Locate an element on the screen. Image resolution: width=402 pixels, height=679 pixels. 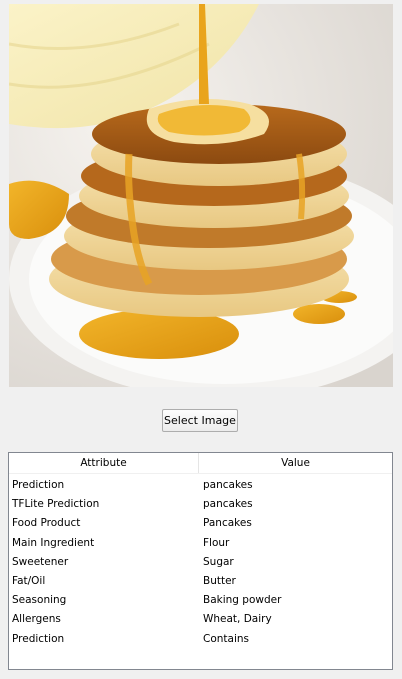
attribute-cell: Main Ingredient is located at coordinates (53, 542).